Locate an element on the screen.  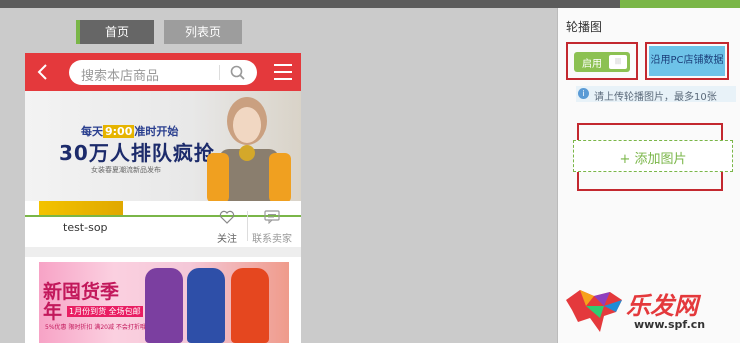
upload-hint: i 请上传轮播图片，最多10张 is located at coordinates (656, 94).